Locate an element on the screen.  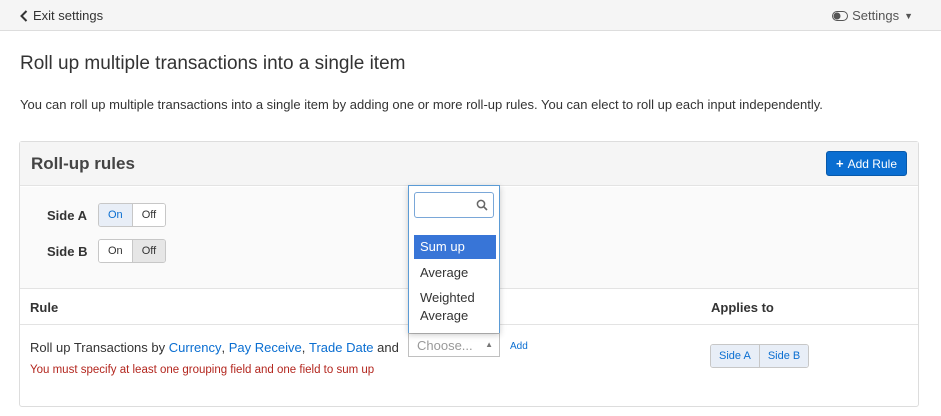
field-pay-receive-link: Pay Receive is located at coordinates (265, 347).